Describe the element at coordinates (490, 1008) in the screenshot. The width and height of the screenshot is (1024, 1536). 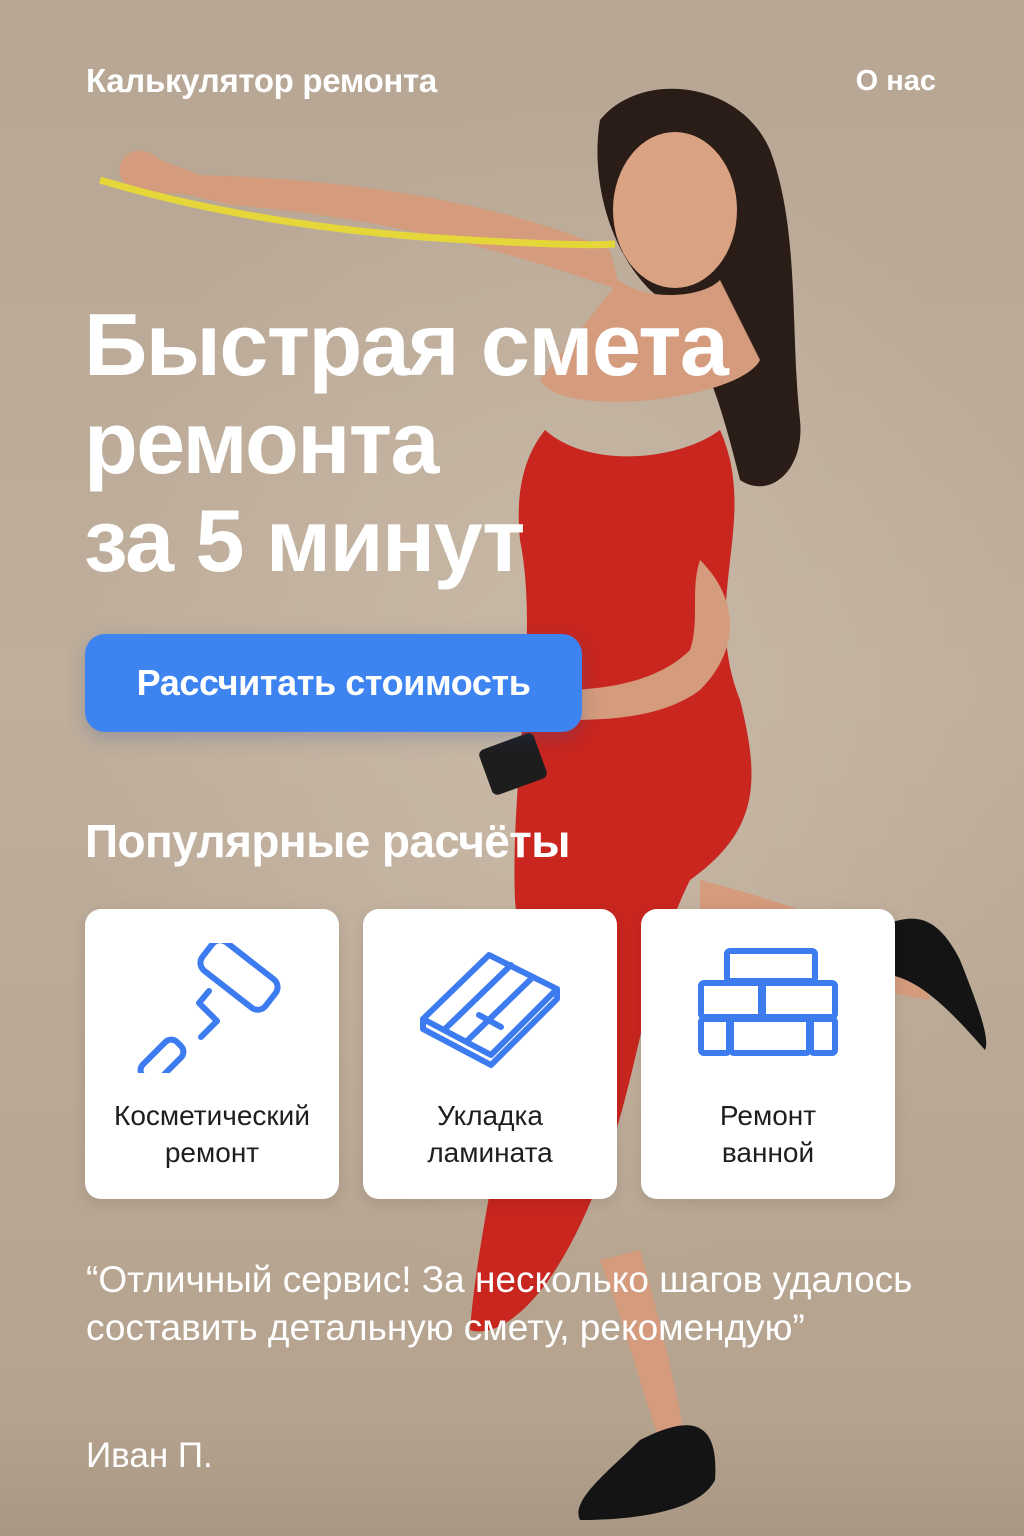
I see `laminate-icon` at that location.